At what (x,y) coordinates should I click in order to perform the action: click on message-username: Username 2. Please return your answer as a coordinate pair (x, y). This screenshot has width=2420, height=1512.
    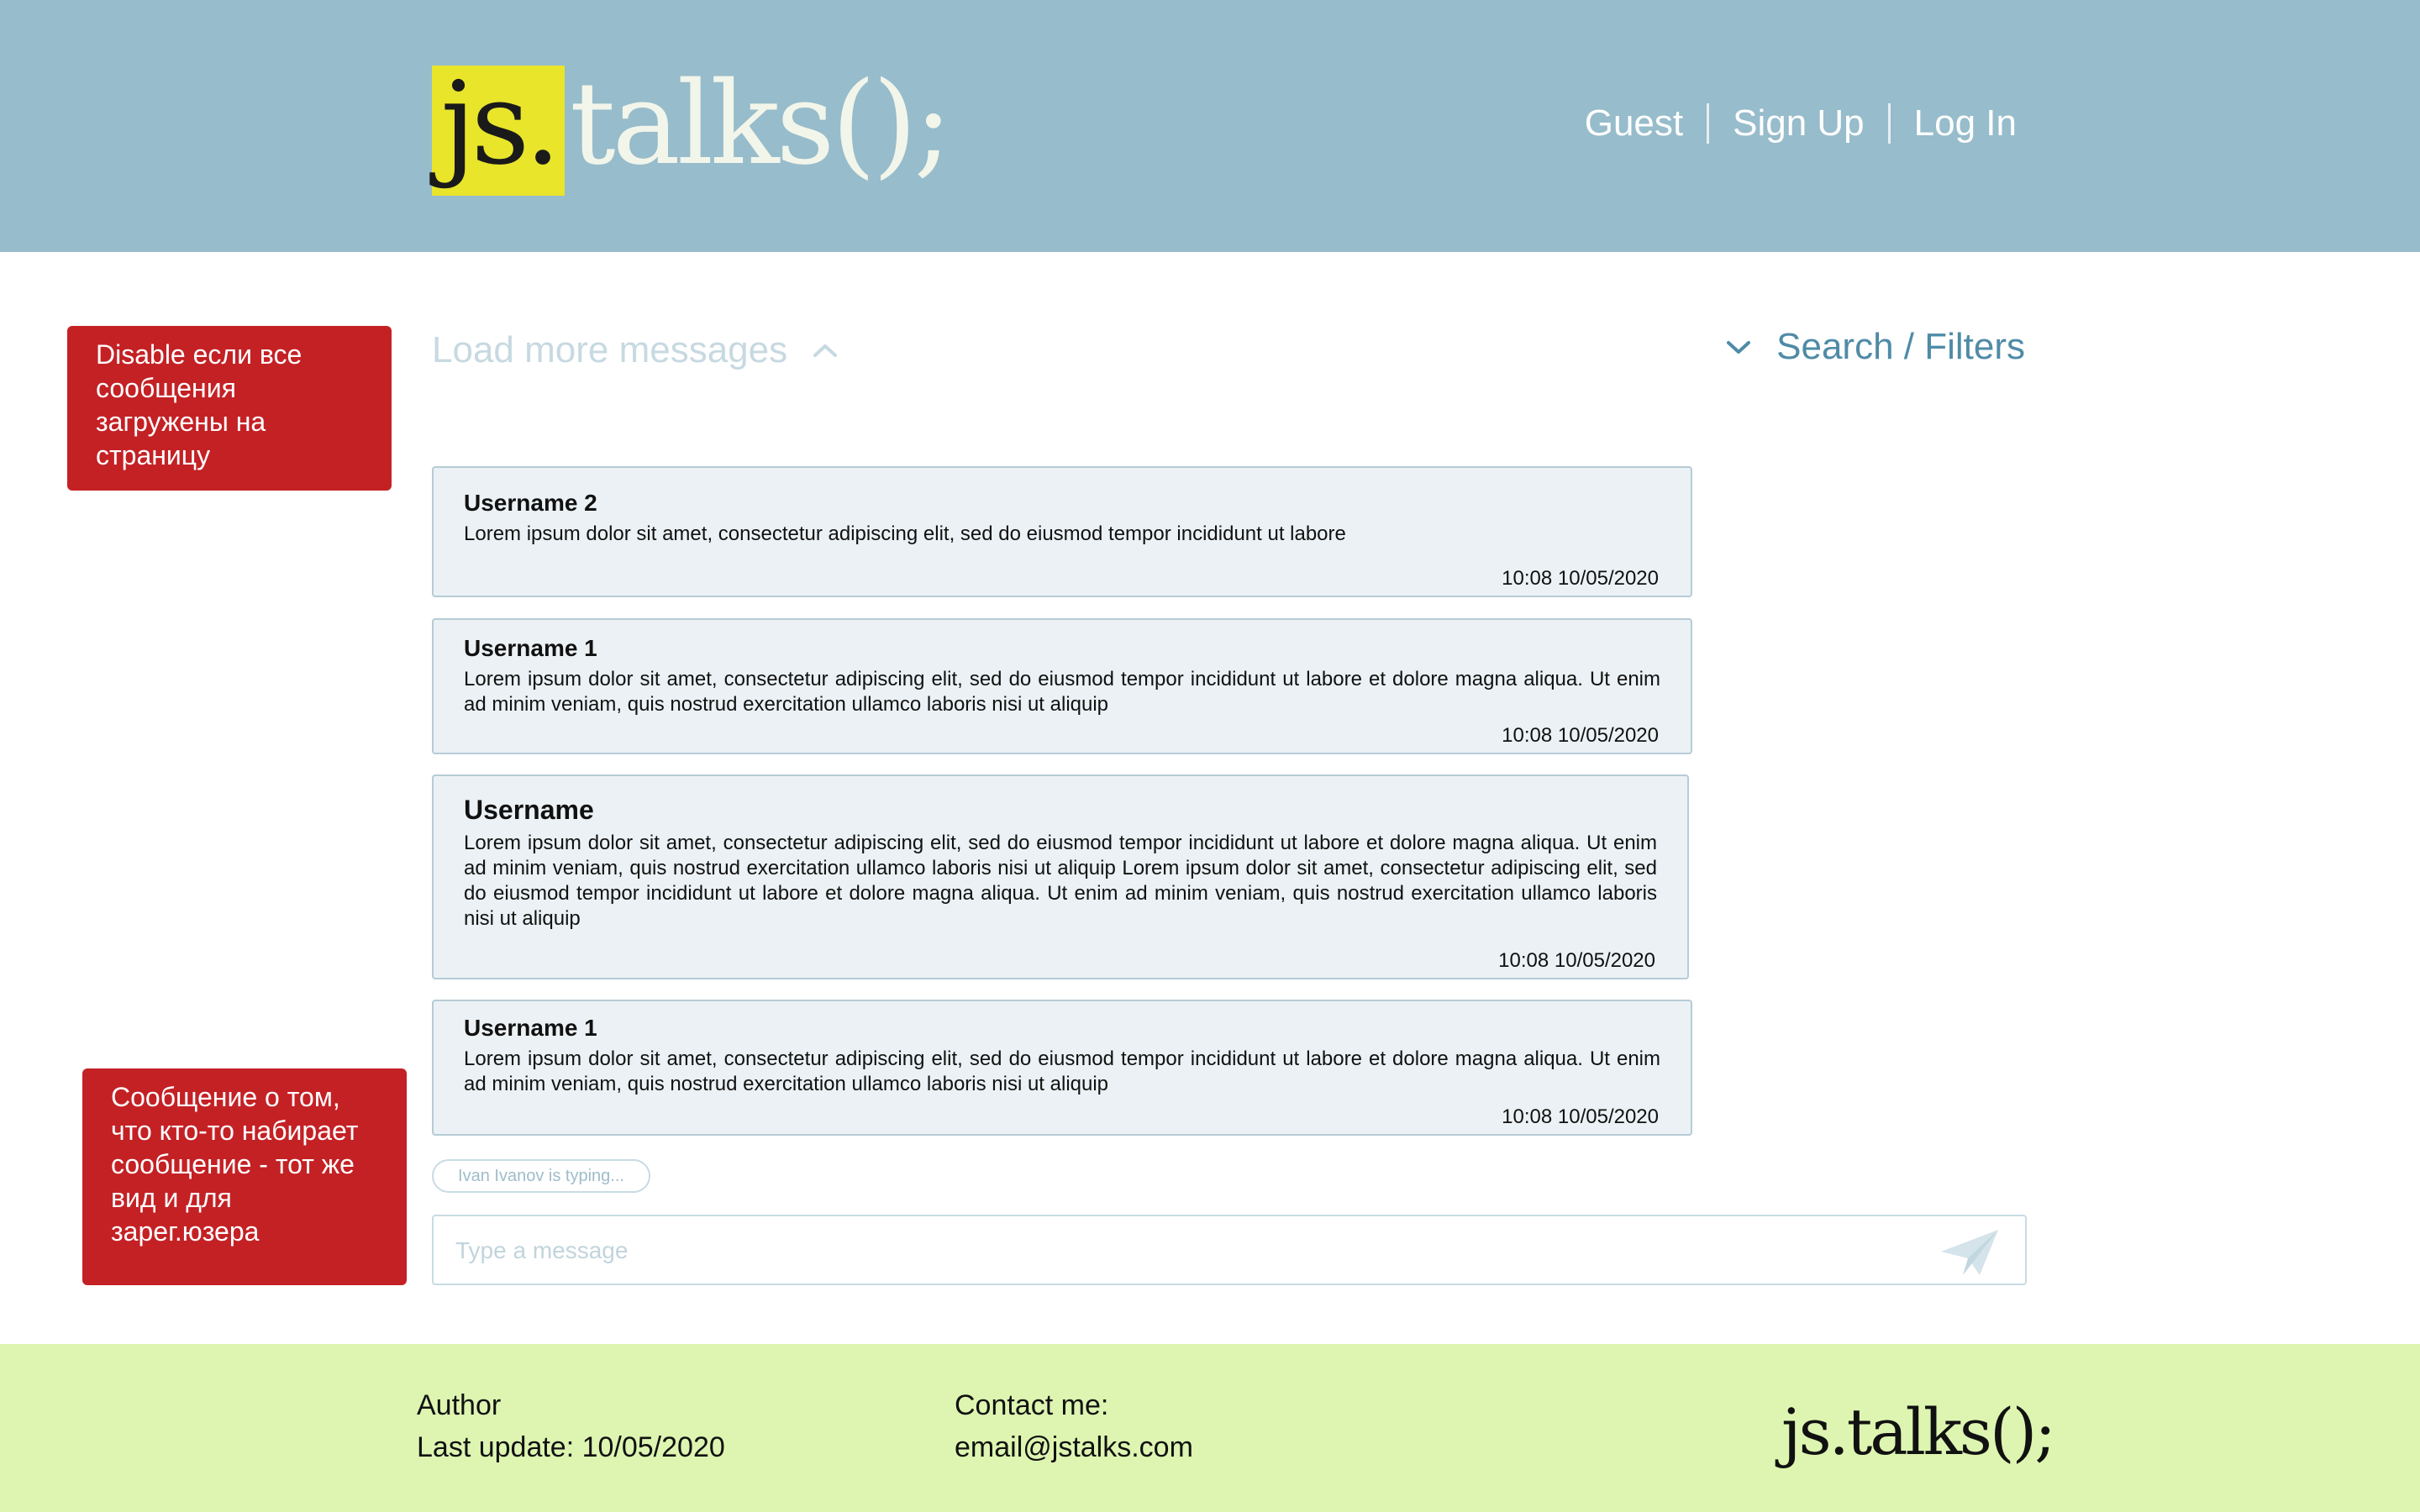
    Looking at the image, I should click on (530, 503).